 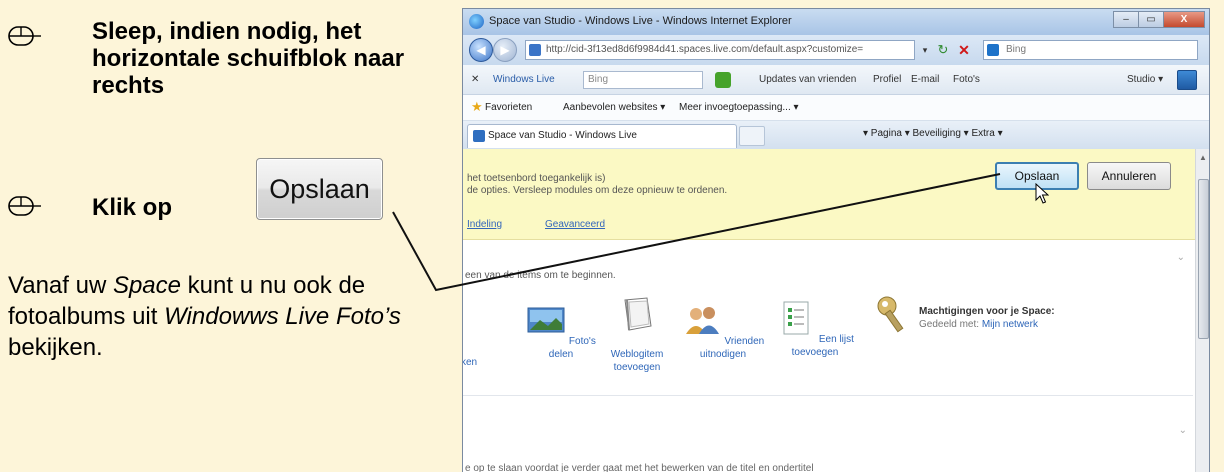 What do you see at coordinates (723, 80) in the screenshot?
I see `live-search-go-icon` at bounding box center [723, 80].